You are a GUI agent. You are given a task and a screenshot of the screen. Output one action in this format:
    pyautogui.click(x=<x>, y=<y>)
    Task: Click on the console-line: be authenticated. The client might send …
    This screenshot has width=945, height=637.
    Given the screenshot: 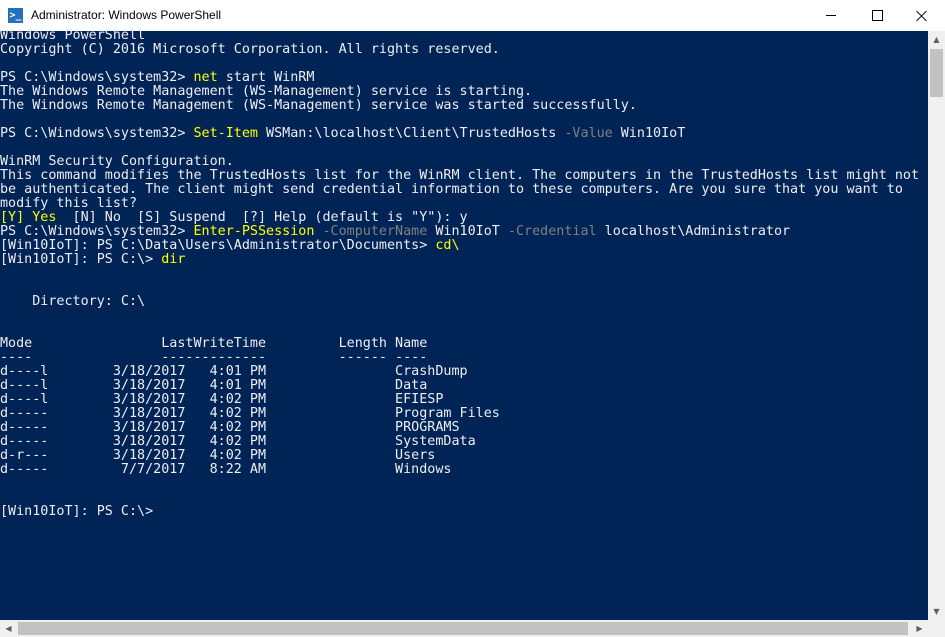 What is the action you would take?
    pyautogui.click(x=464, y=190)
    